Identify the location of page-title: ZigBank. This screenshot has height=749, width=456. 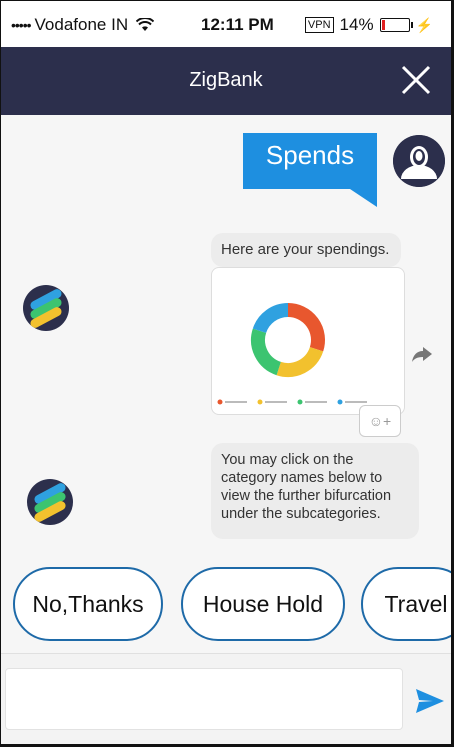
(226, 80).